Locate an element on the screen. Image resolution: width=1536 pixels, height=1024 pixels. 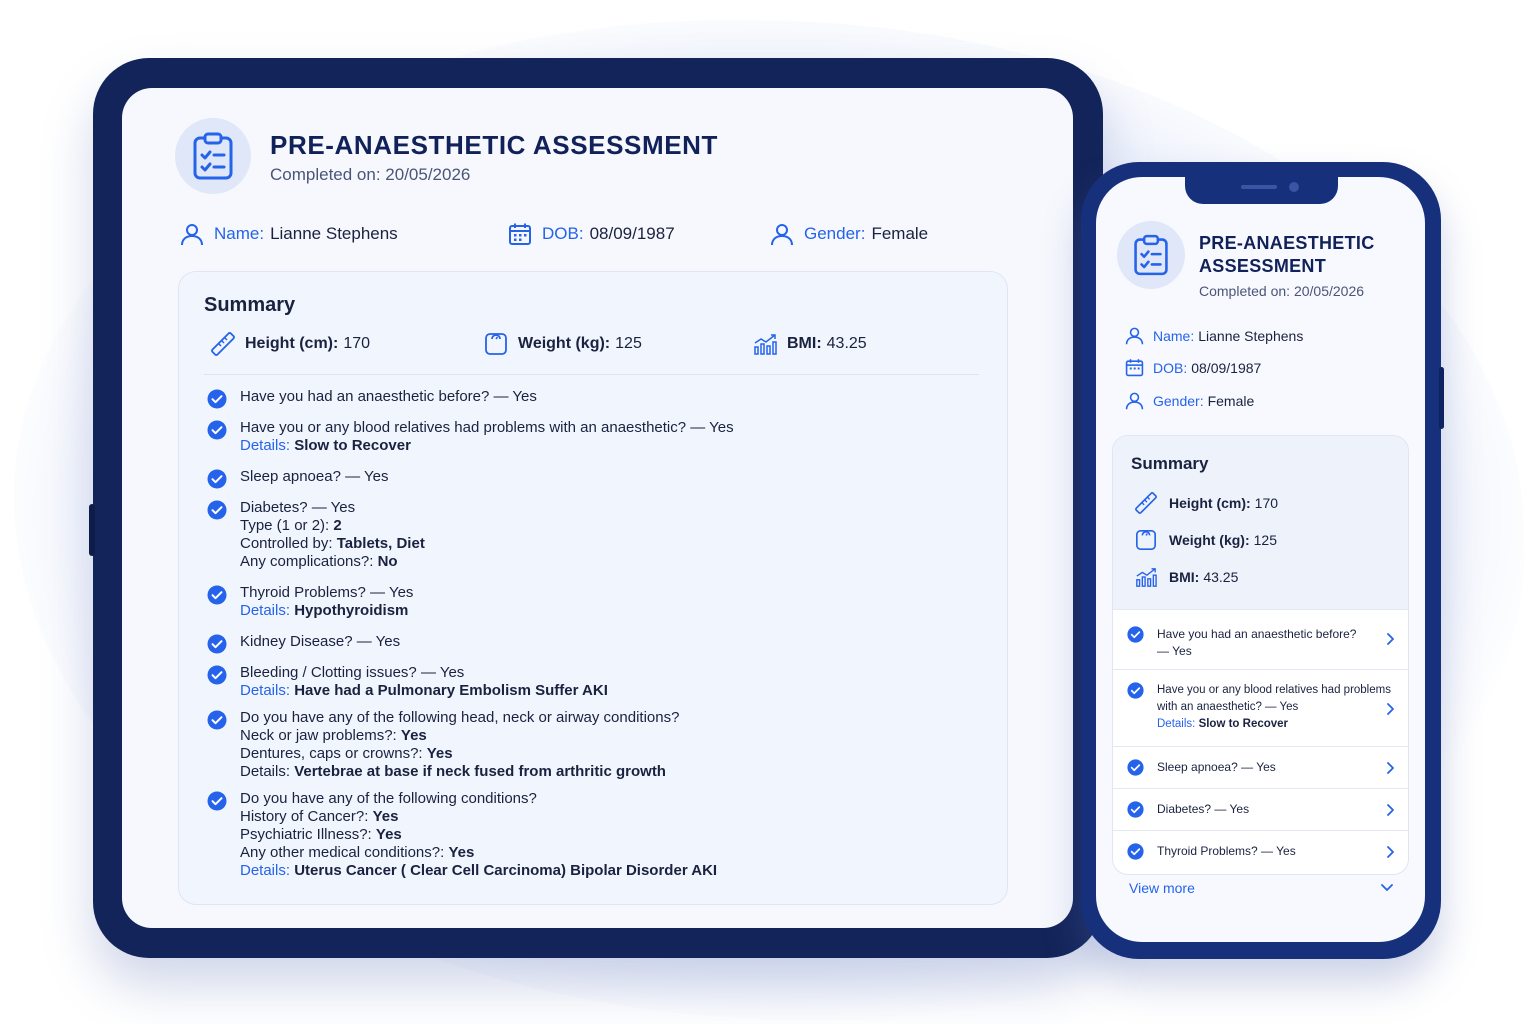
view-more-link: View more is located at coordinates (1162, 888).